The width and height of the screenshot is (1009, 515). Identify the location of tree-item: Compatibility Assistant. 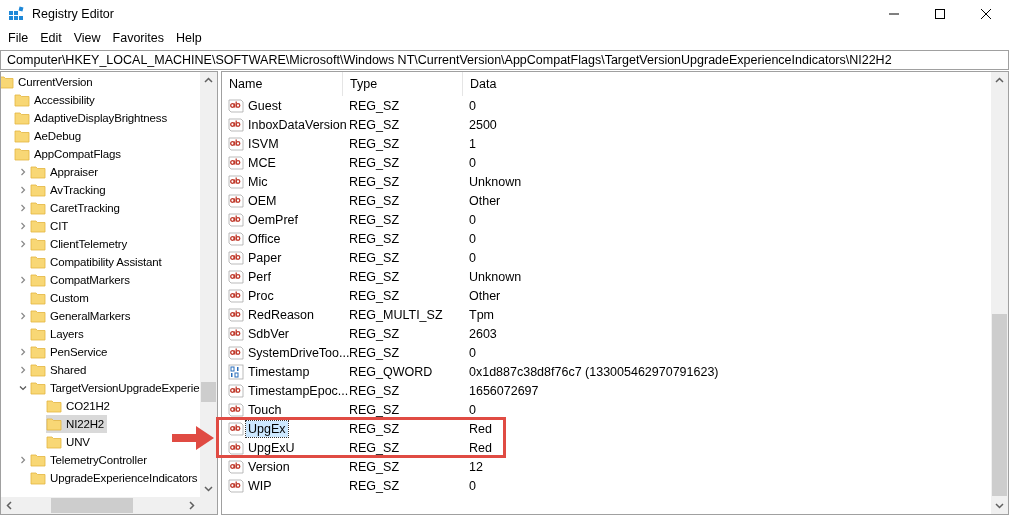
(97, 262).